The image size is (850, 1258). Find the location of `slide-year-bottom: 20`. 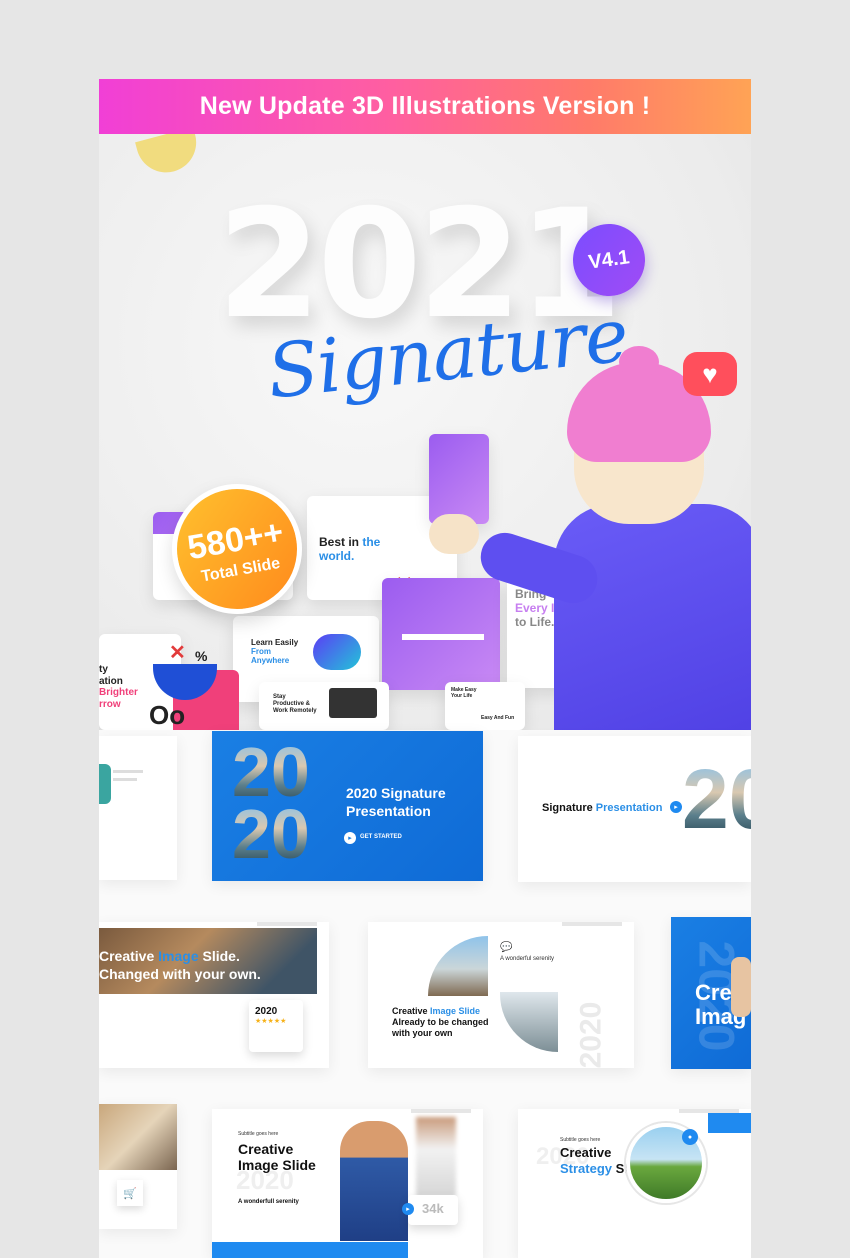

slide-year-bottom: 20 is located at coordinates (271, 834).